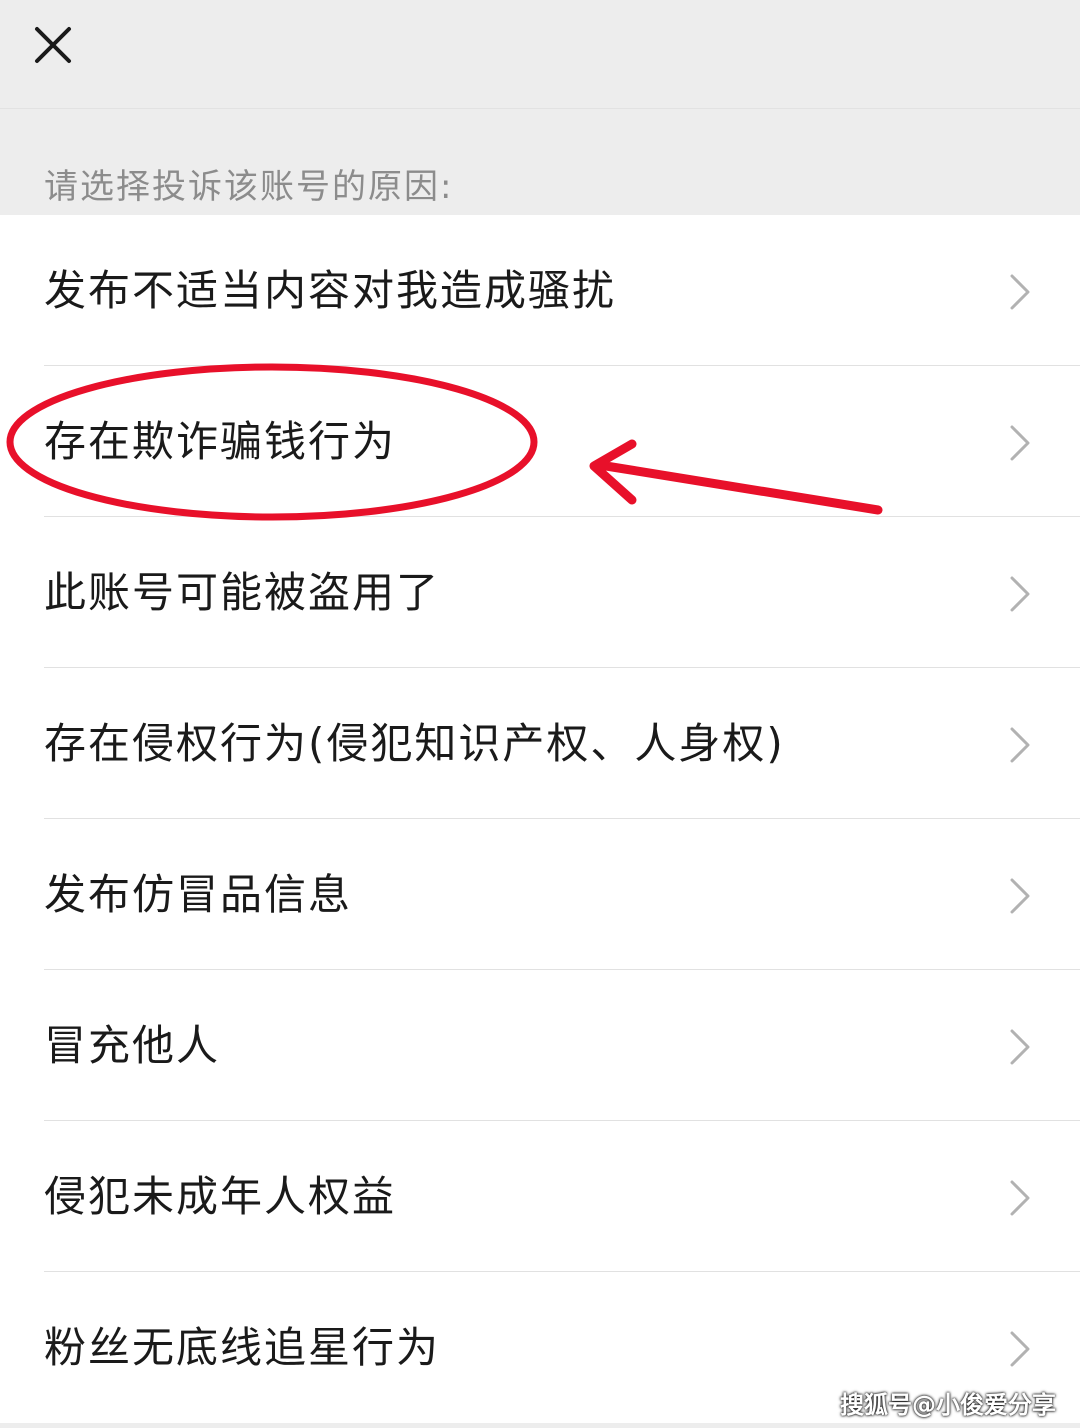 This screenshot has width=1080, height=1428. I want to click on reason-label: 存在侵权行为(侵犯知识产权、人身权), so click(414, 743).